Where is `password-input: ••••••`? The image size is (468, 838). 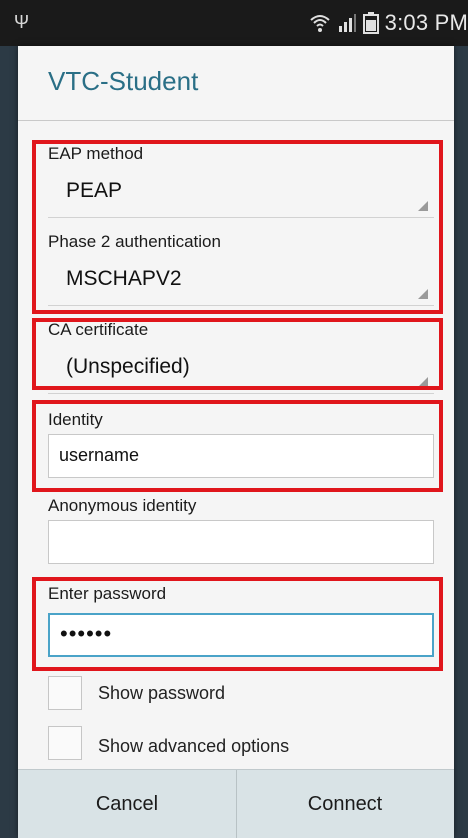 password-input: •••••• is located at coordinates (241, 635).